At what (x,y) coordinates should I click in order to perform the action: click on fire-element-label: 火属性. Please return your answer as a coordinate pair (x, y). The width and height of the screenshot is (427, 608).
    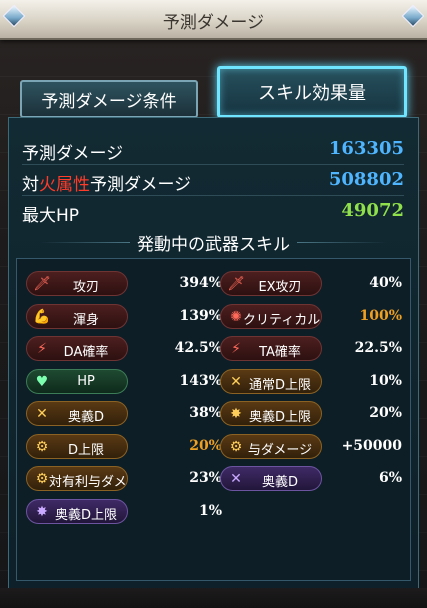
    Looking at the image, I should click on (64, 185).